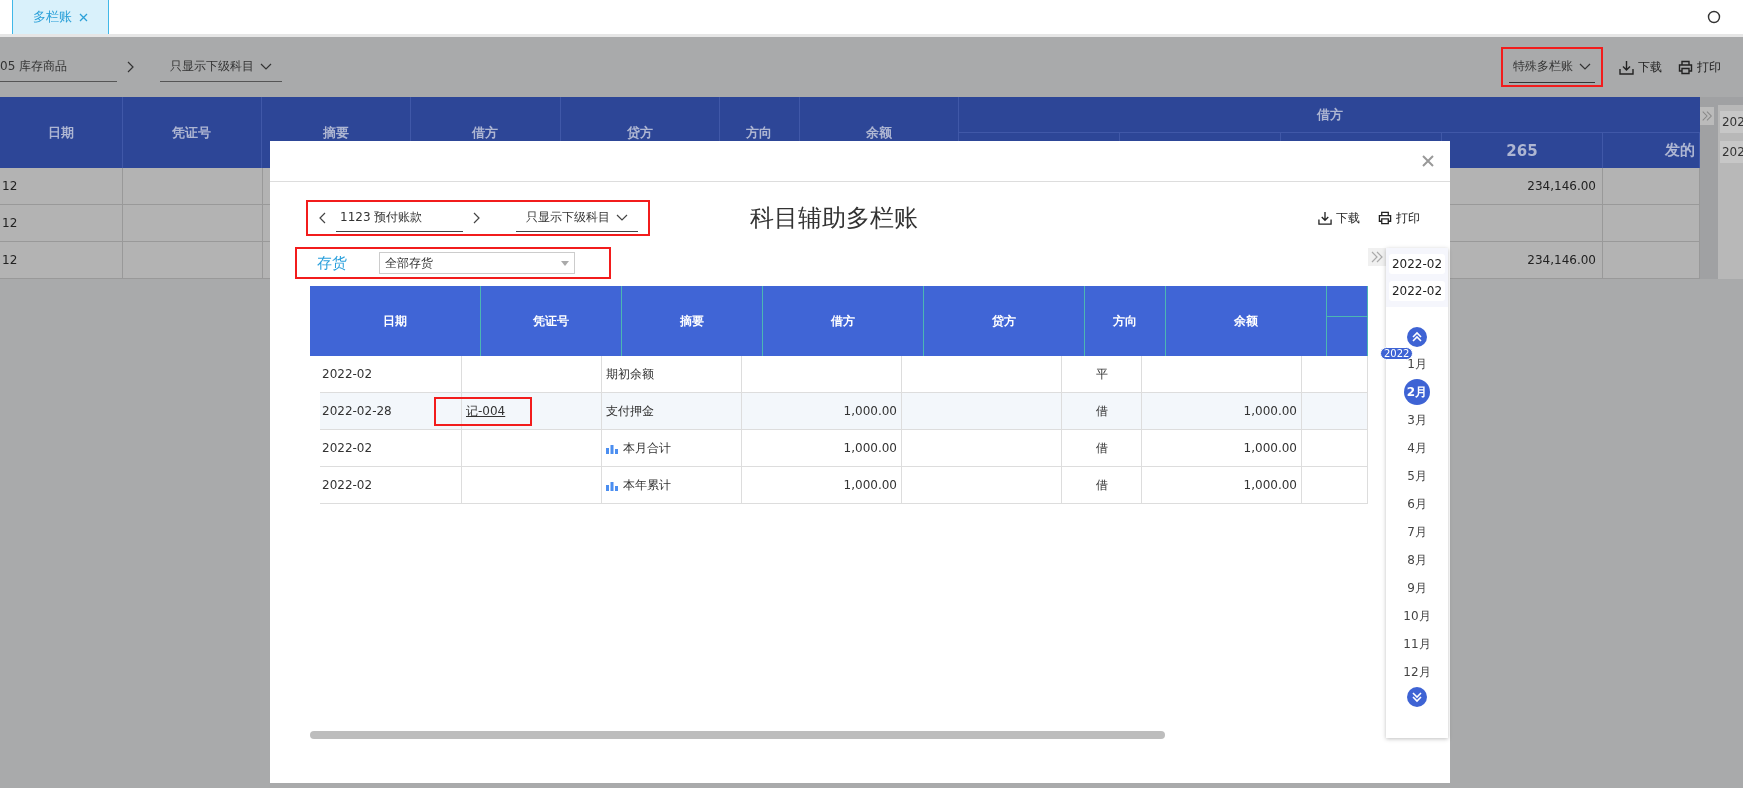  Describe the element at coordinates (357, 411) in the screenshot. I see `table-cell: 2022-02-28` at that location.